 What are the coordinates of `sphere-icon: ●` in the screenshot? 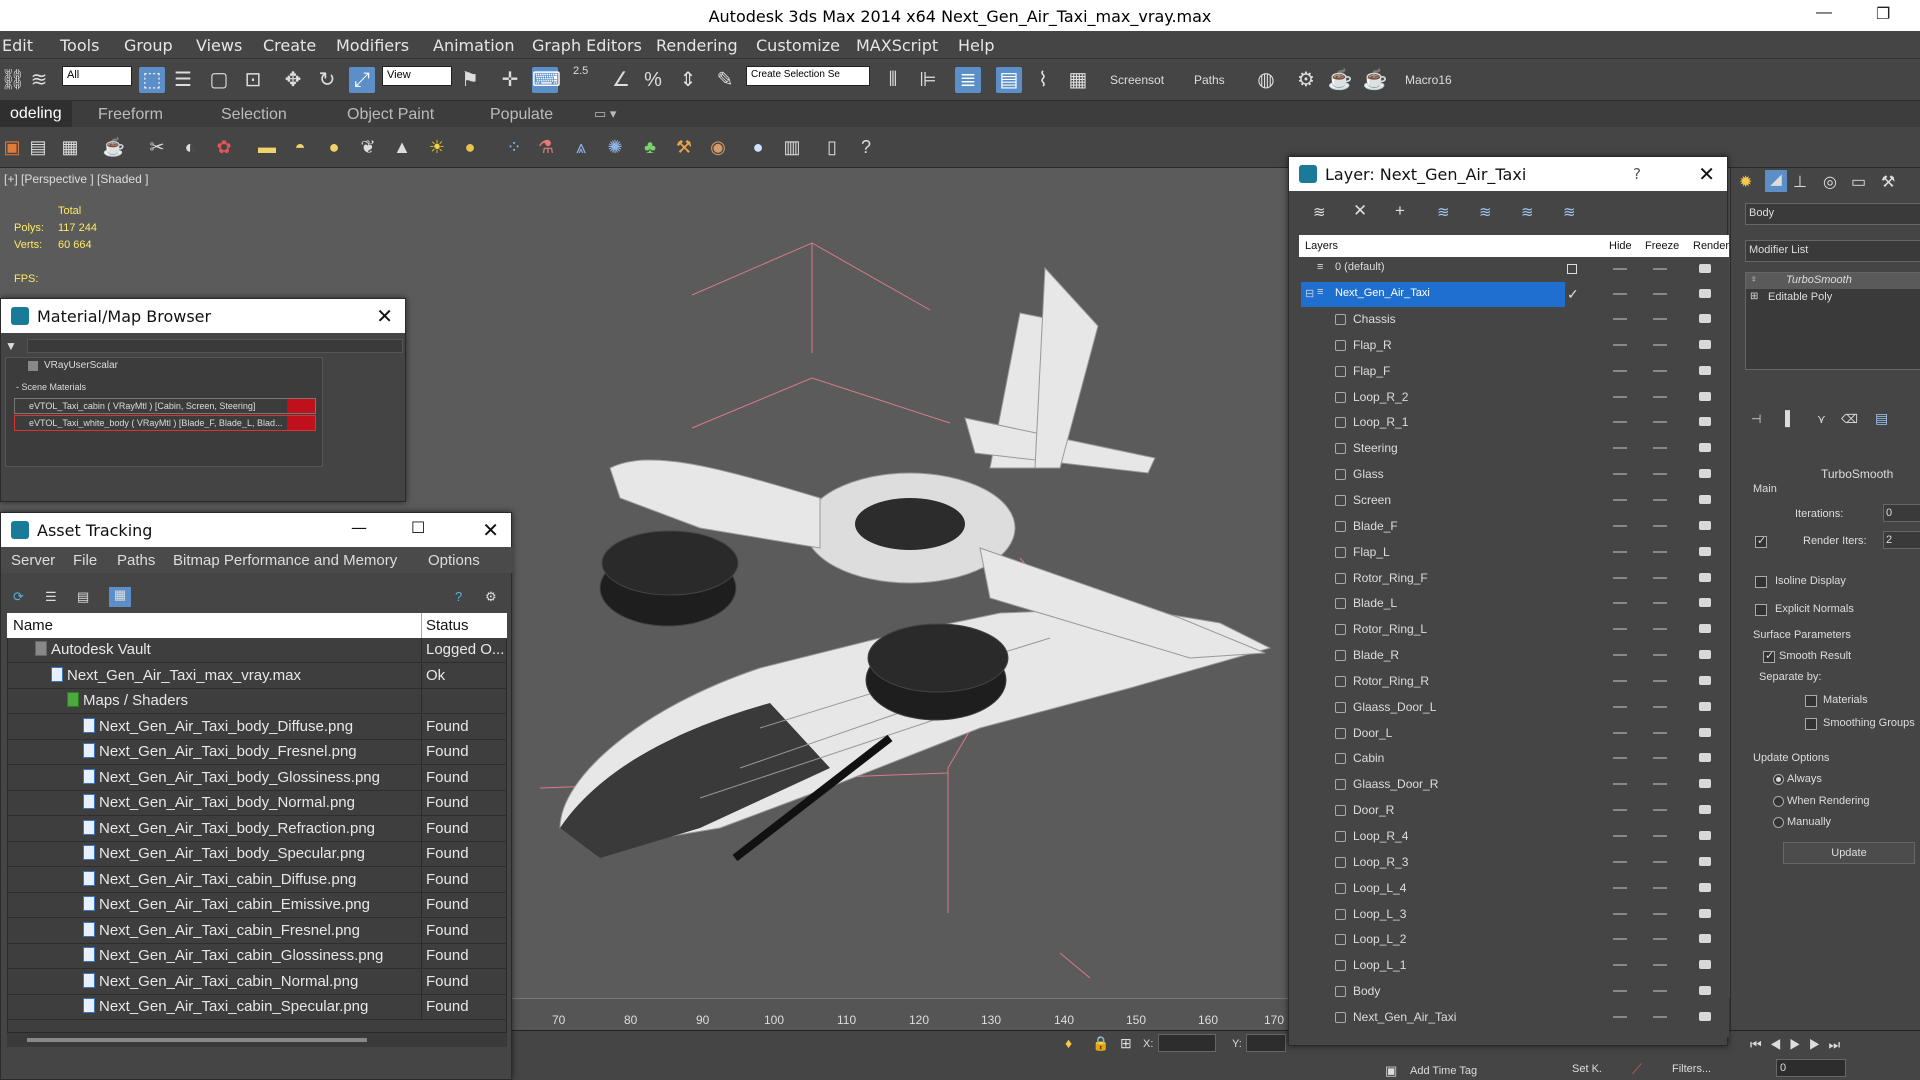 It's located at (334, 147).